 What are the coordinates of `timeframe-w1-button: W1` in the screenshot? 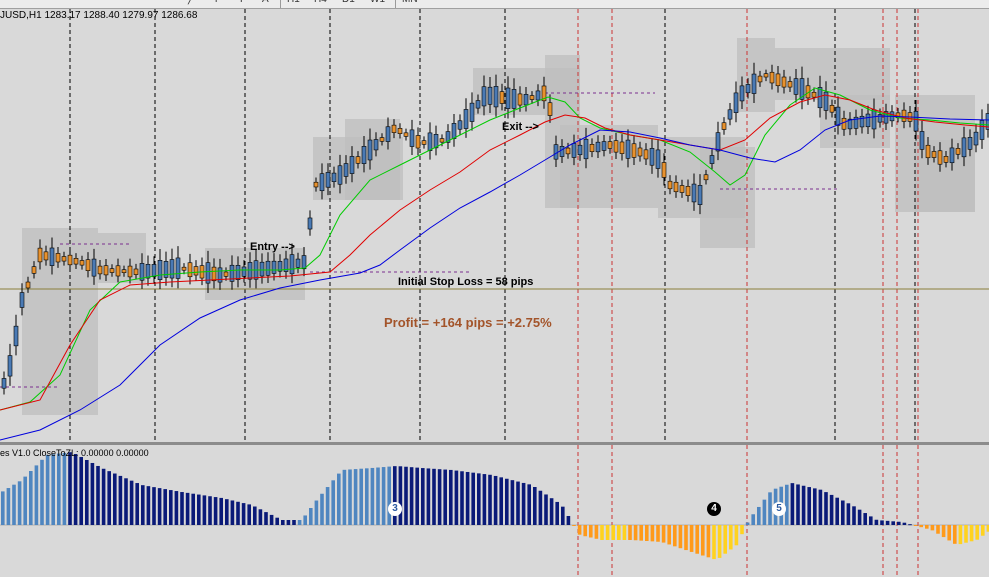 It's located at (377, 3).